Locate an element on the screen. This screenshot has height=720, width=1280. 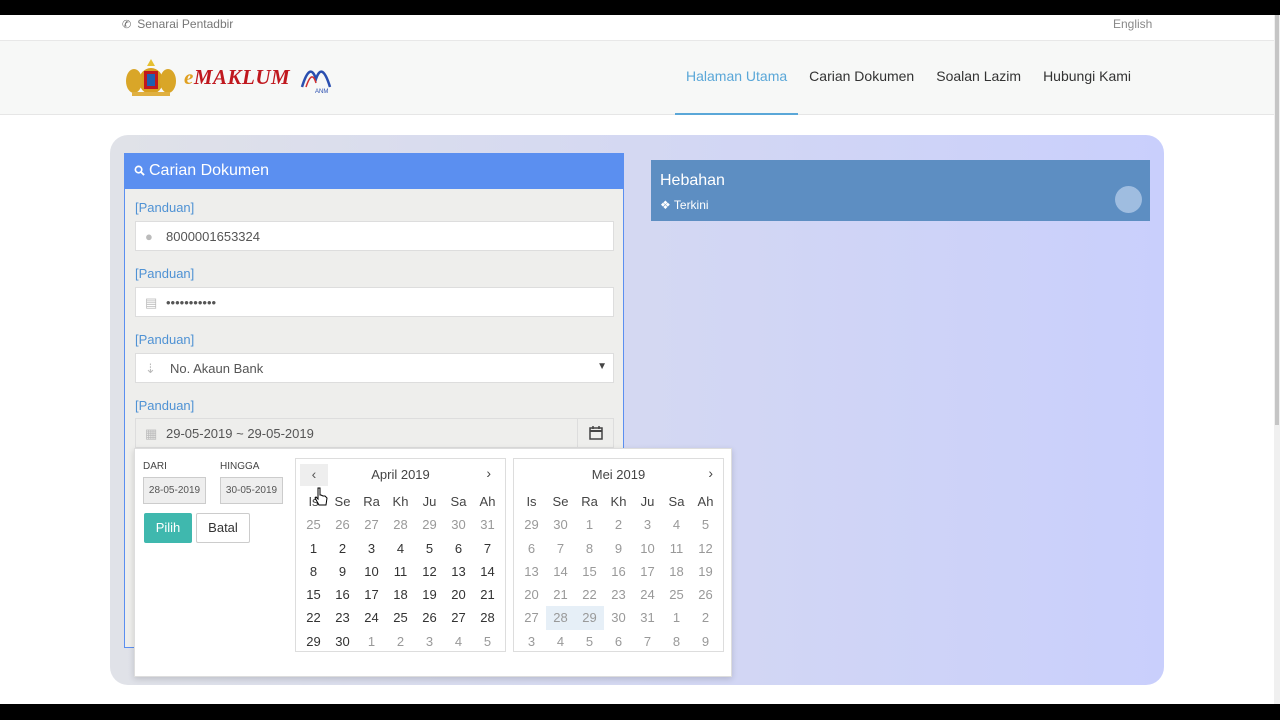
to-date-input: 30-05-2019 is located at coordinates (251, 490).